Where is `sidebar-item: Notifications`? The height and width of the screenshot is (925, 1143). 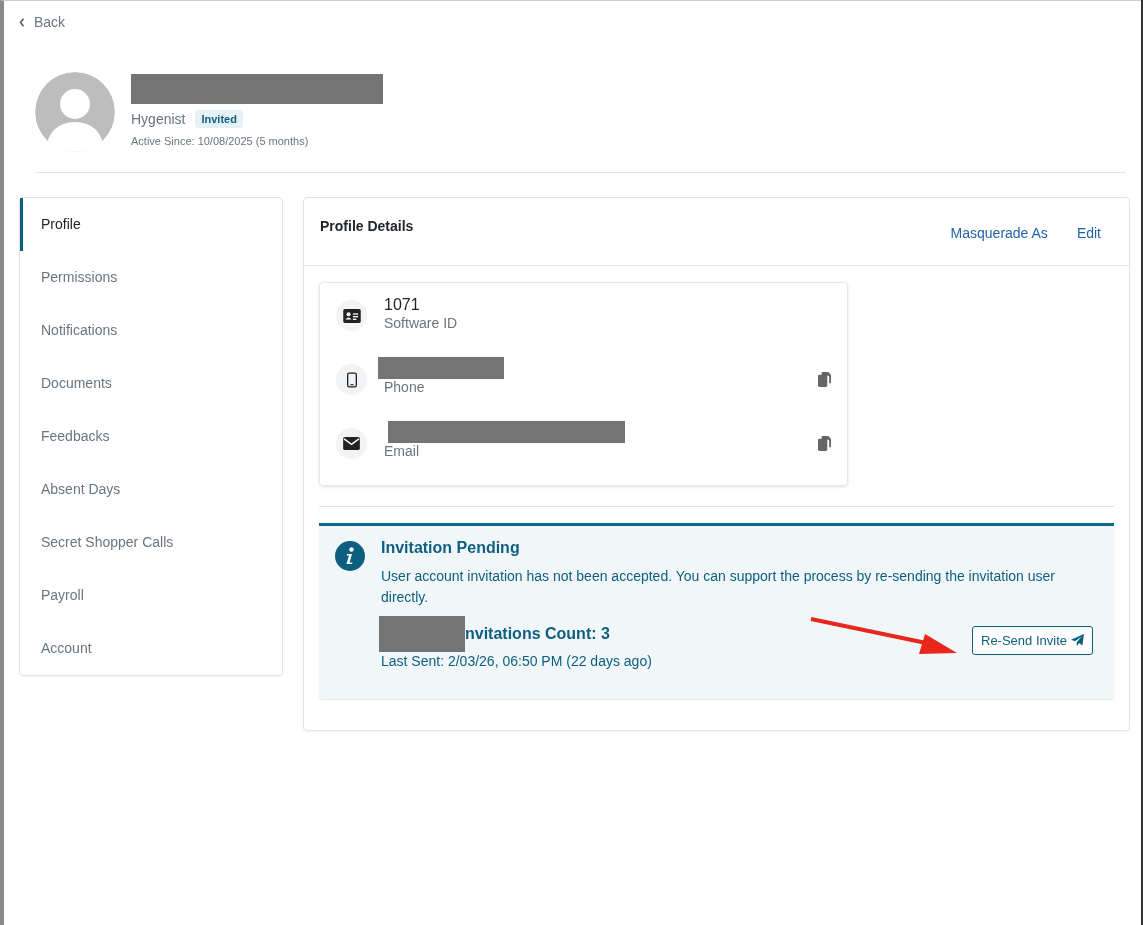 sidebar-item: Notifications is located at coordinates (151, 330).